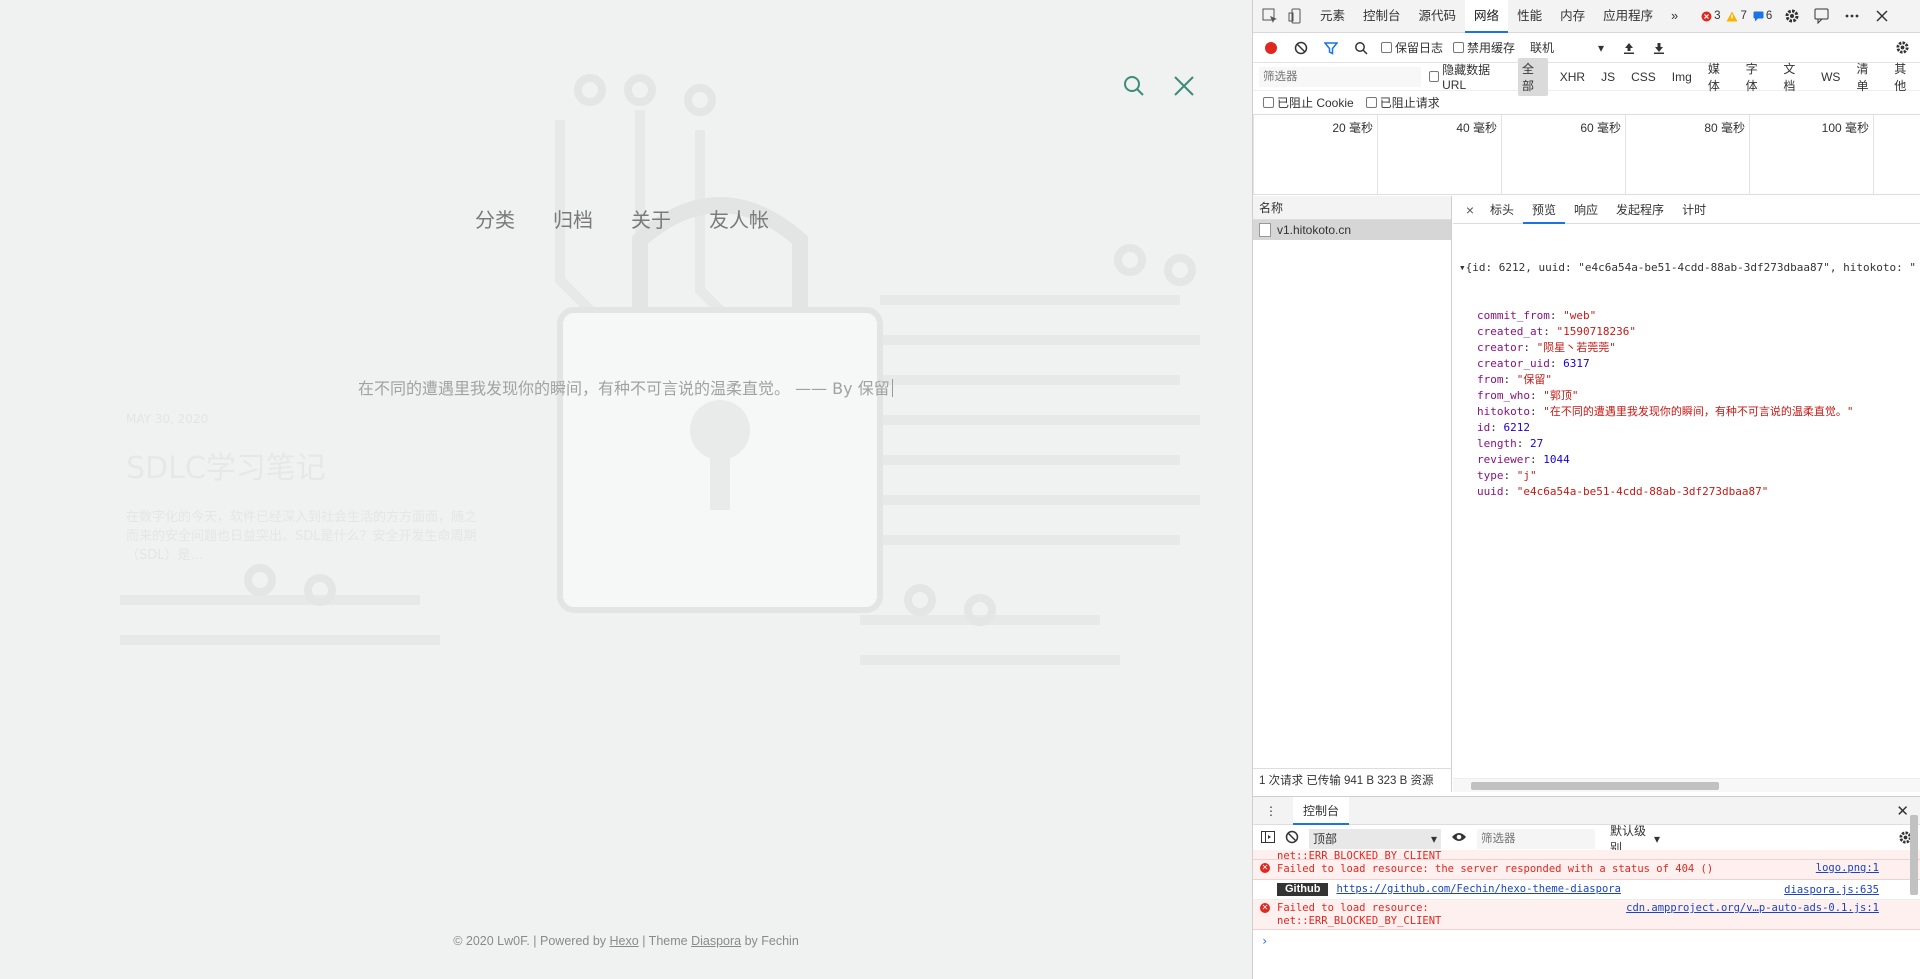 The width and height of the screenshot is (1920, 979). What do you see at coordinates (1640, 210) in the screenshot?
I see `detail-tab-initiator: 发起程序` at bounding box center [1640, 210].